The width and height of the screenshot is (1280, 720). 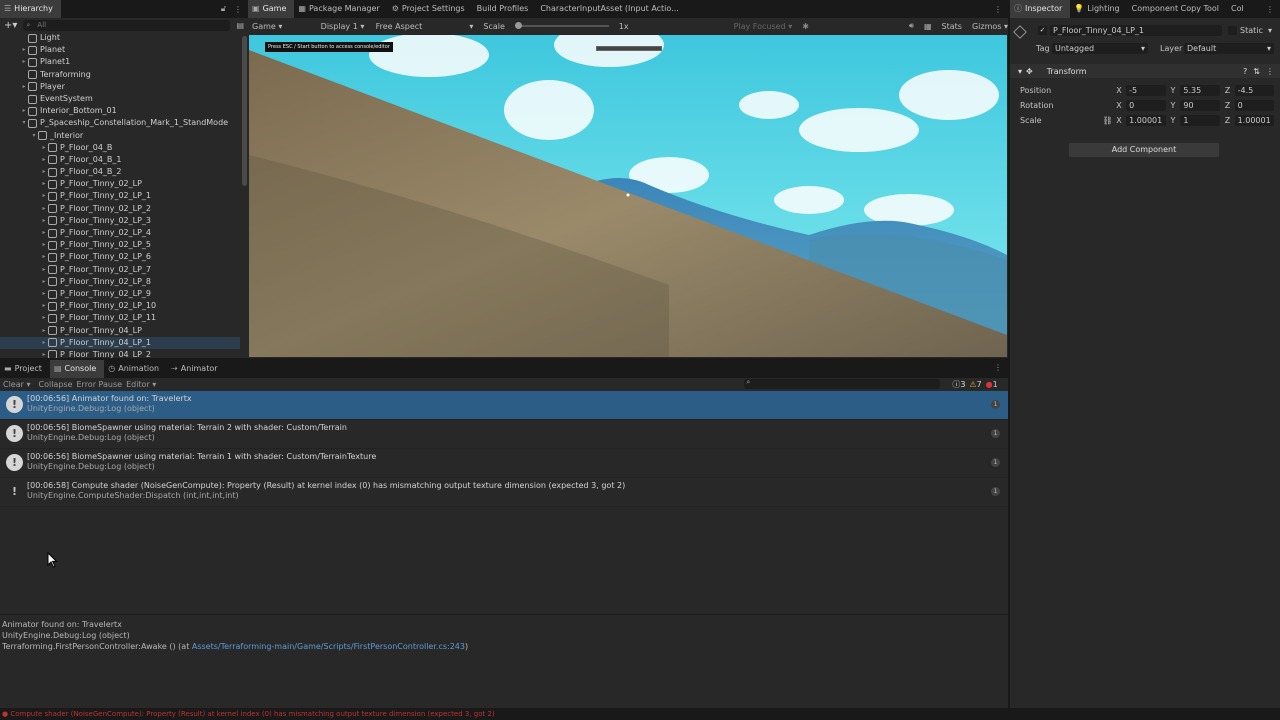 I want to click on console-search-input: ⌕, so click(x=842, y=383).